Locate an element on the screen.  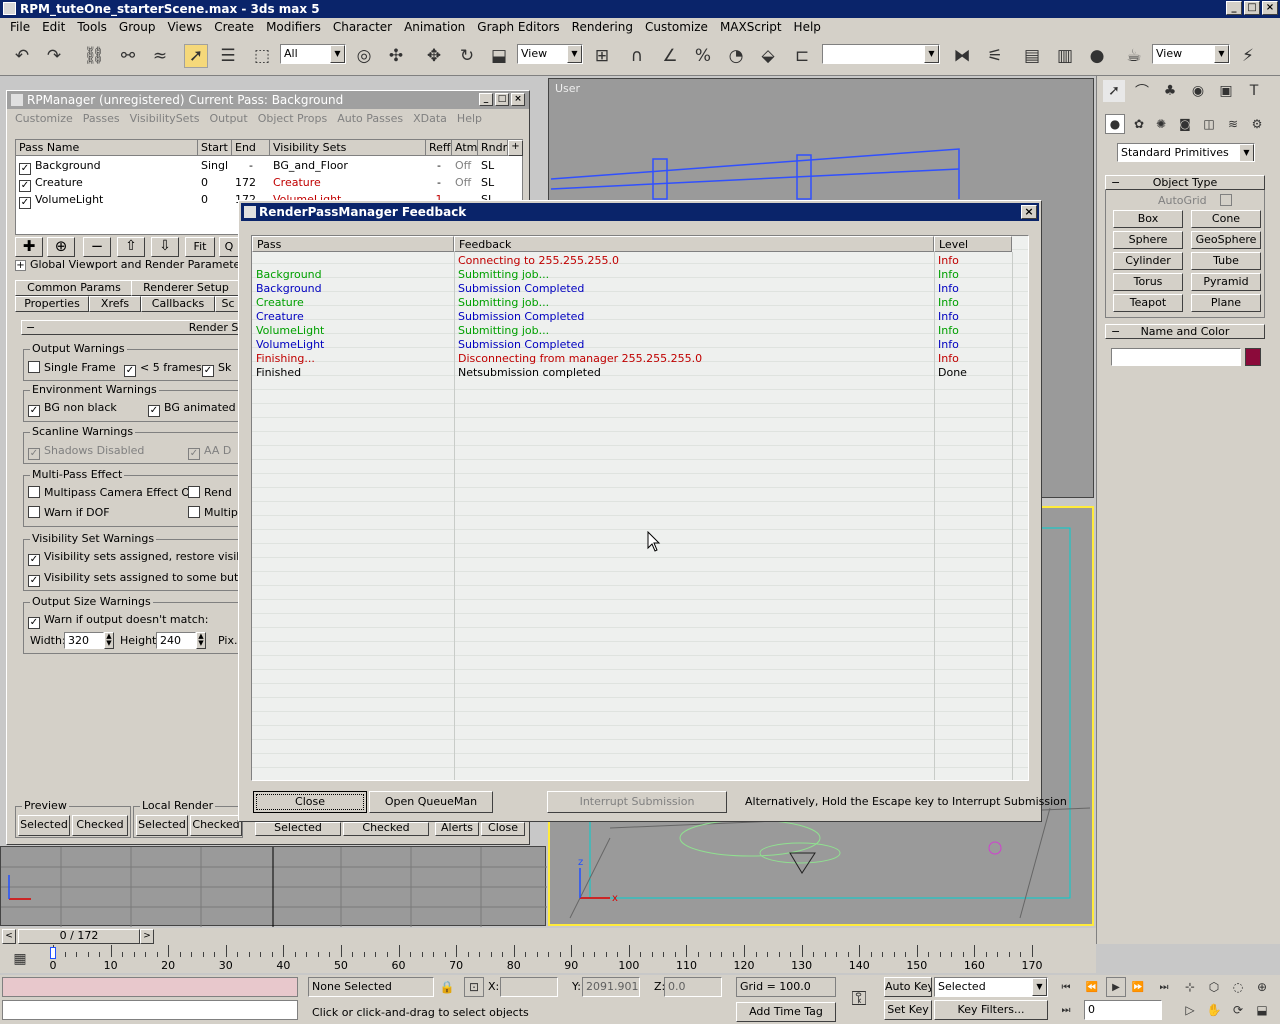
bind-space-warp-icon: ≈ is located at coordinates (160, 56).